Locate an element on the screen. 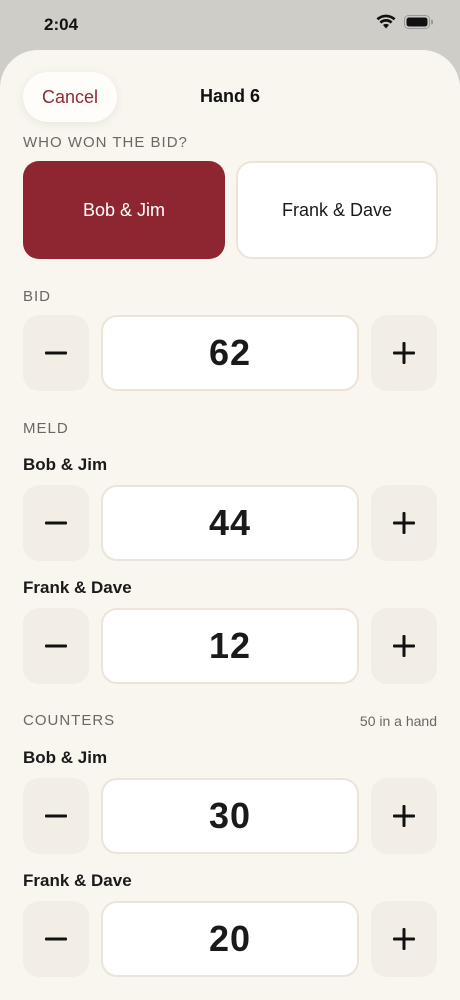 This screenshot has height=1000, width=460. wifi-icon is located at coordinates (386, 21).